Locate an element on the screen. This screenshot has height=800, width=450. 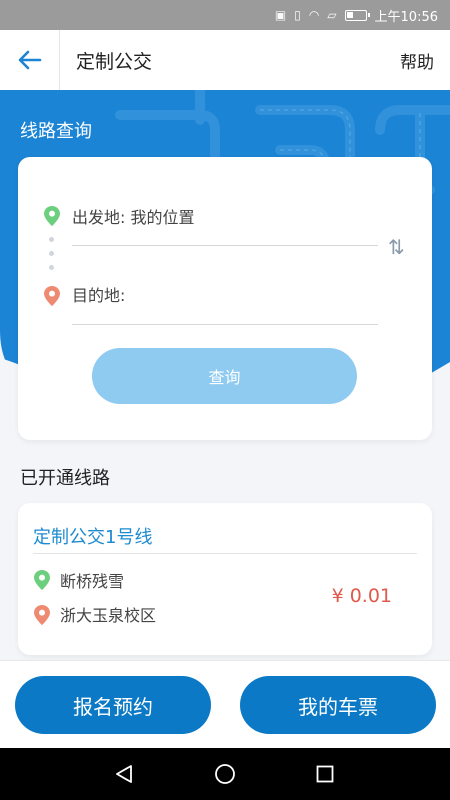
route-divider is located at coordinates (225, 553).